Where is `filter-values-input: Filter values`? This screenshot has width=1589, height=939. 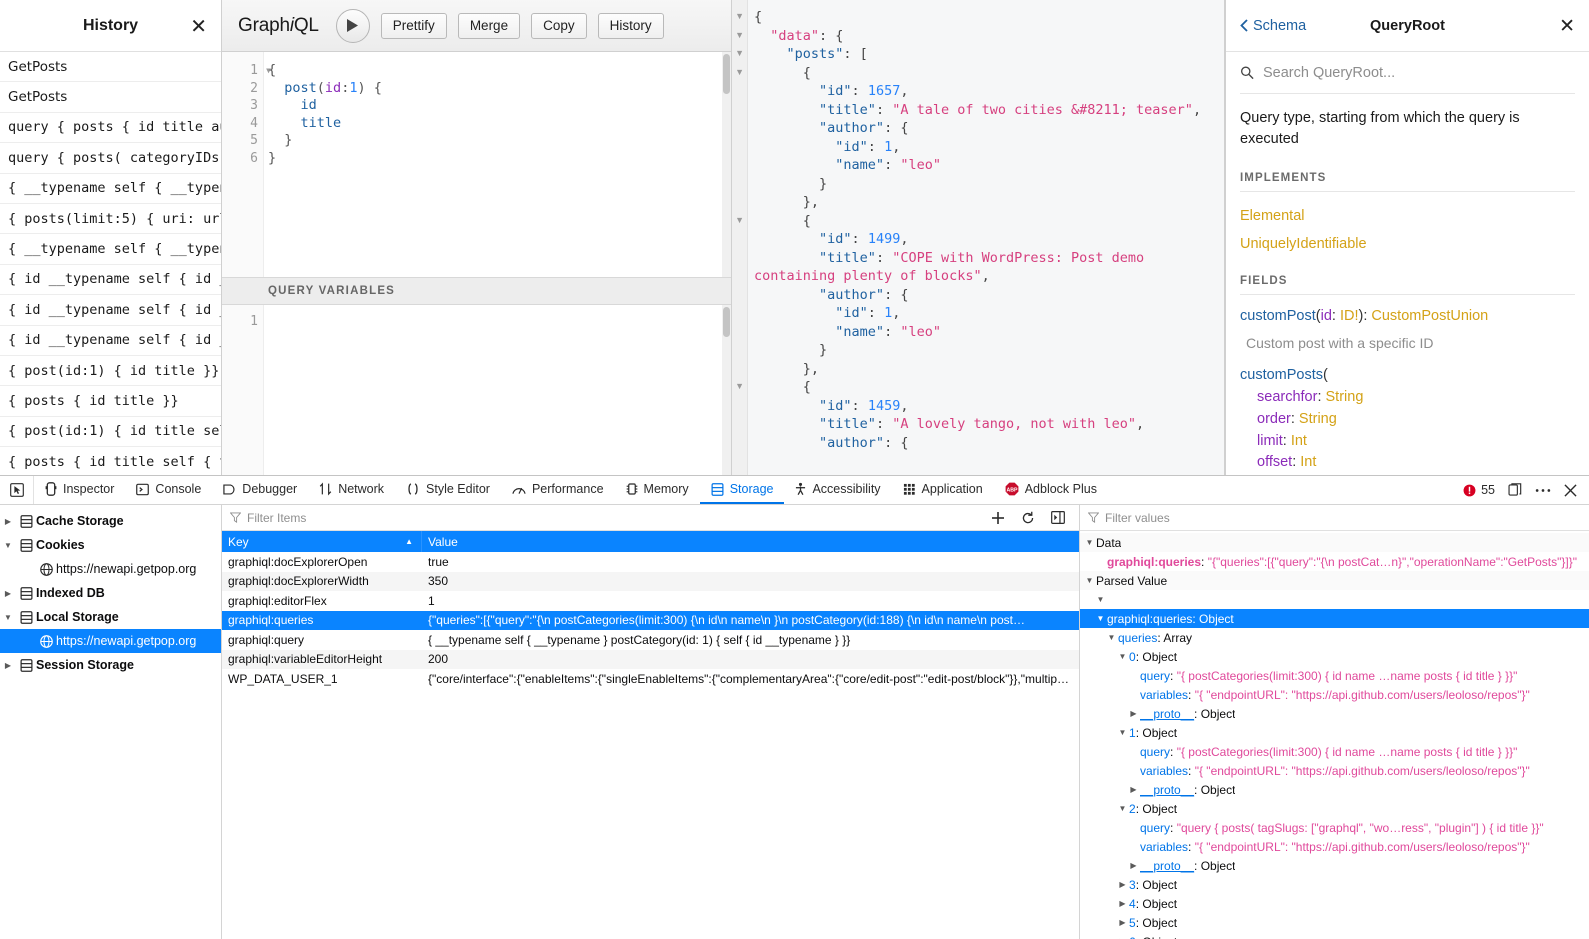 filter-values-input: Filter values is located at coordinates (1137, 518).